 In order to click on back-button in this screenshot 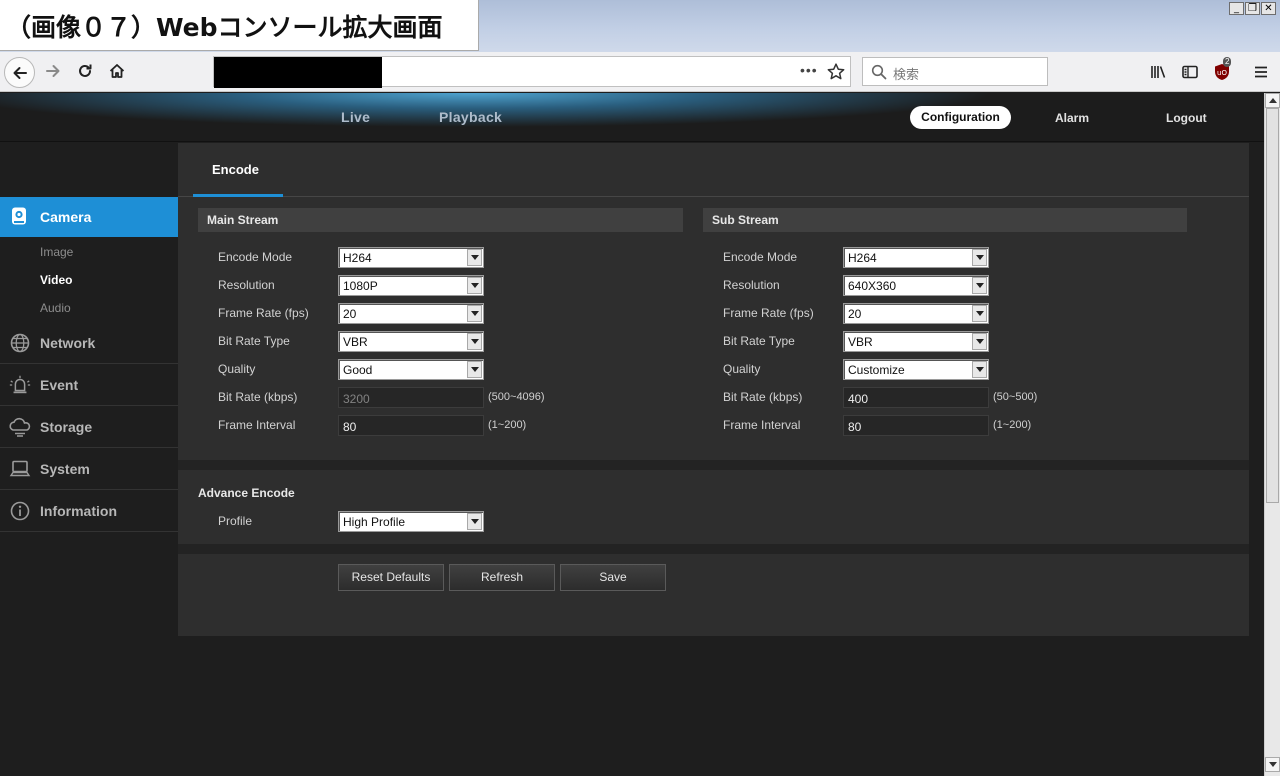, I will do `click(19, 72)`.